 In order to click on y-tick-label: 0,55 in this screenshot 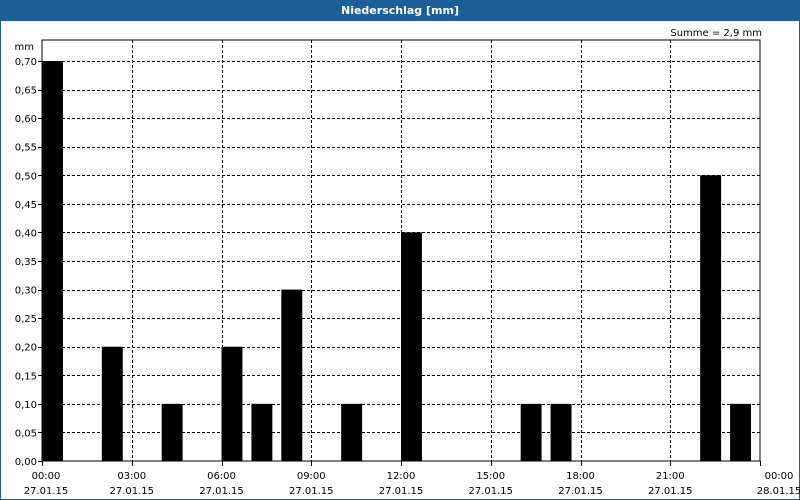, I will do `click(26, 148)`.